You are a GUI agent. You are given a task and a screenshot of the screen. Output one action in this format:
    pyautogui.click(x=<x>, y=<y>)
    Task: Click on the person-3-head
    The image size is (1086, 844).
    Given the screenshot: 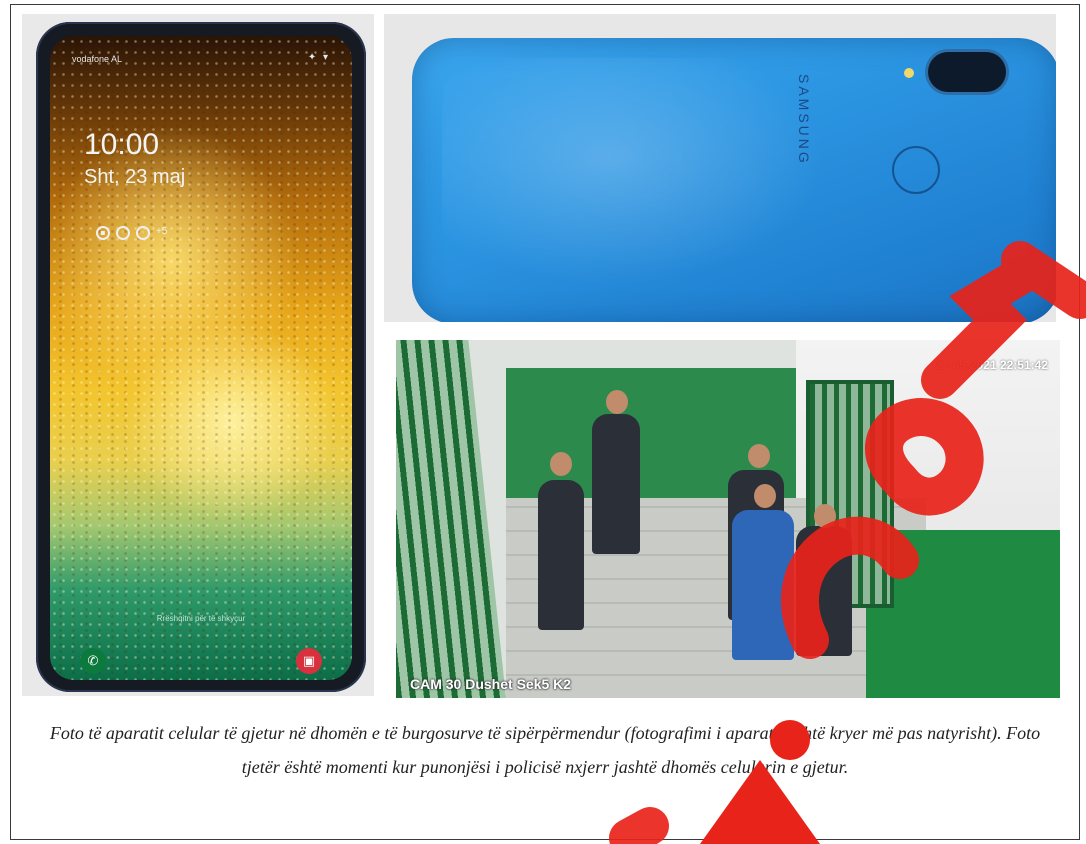 What is the action you would take?
    pyautogui.click(x=759, y=456)
    